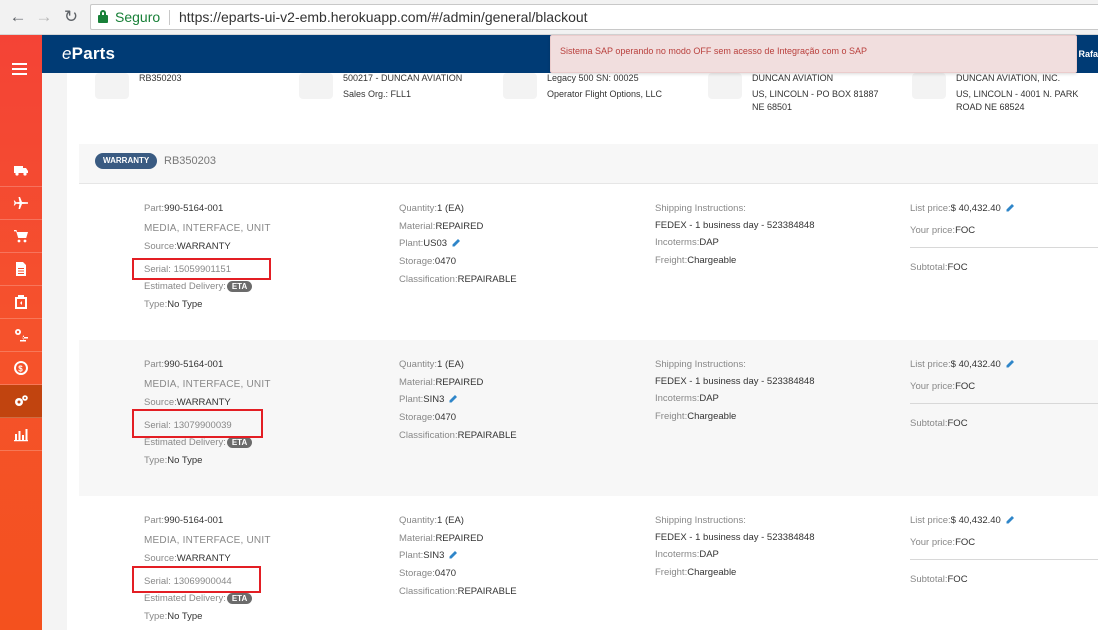 This screenshot has width=1098, height=630. Describe the element at coordinates (21, 269) in the screenshot. I see `document-icon` at that location.